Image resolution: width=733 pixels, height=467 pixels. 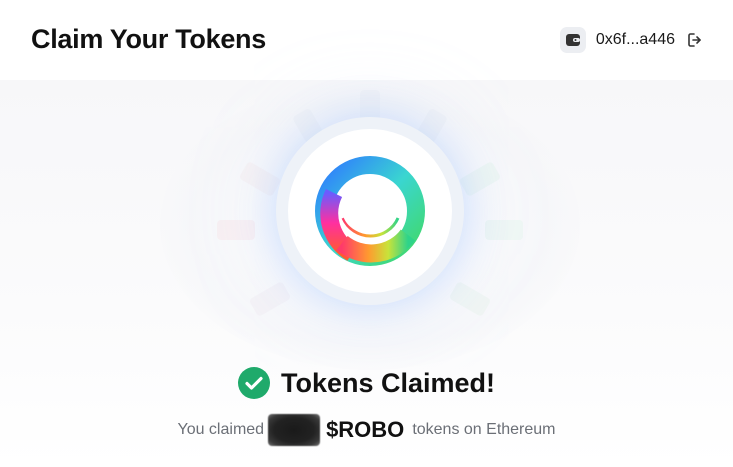 I want to click on check-circle-icon, so click(x=253, y=383).